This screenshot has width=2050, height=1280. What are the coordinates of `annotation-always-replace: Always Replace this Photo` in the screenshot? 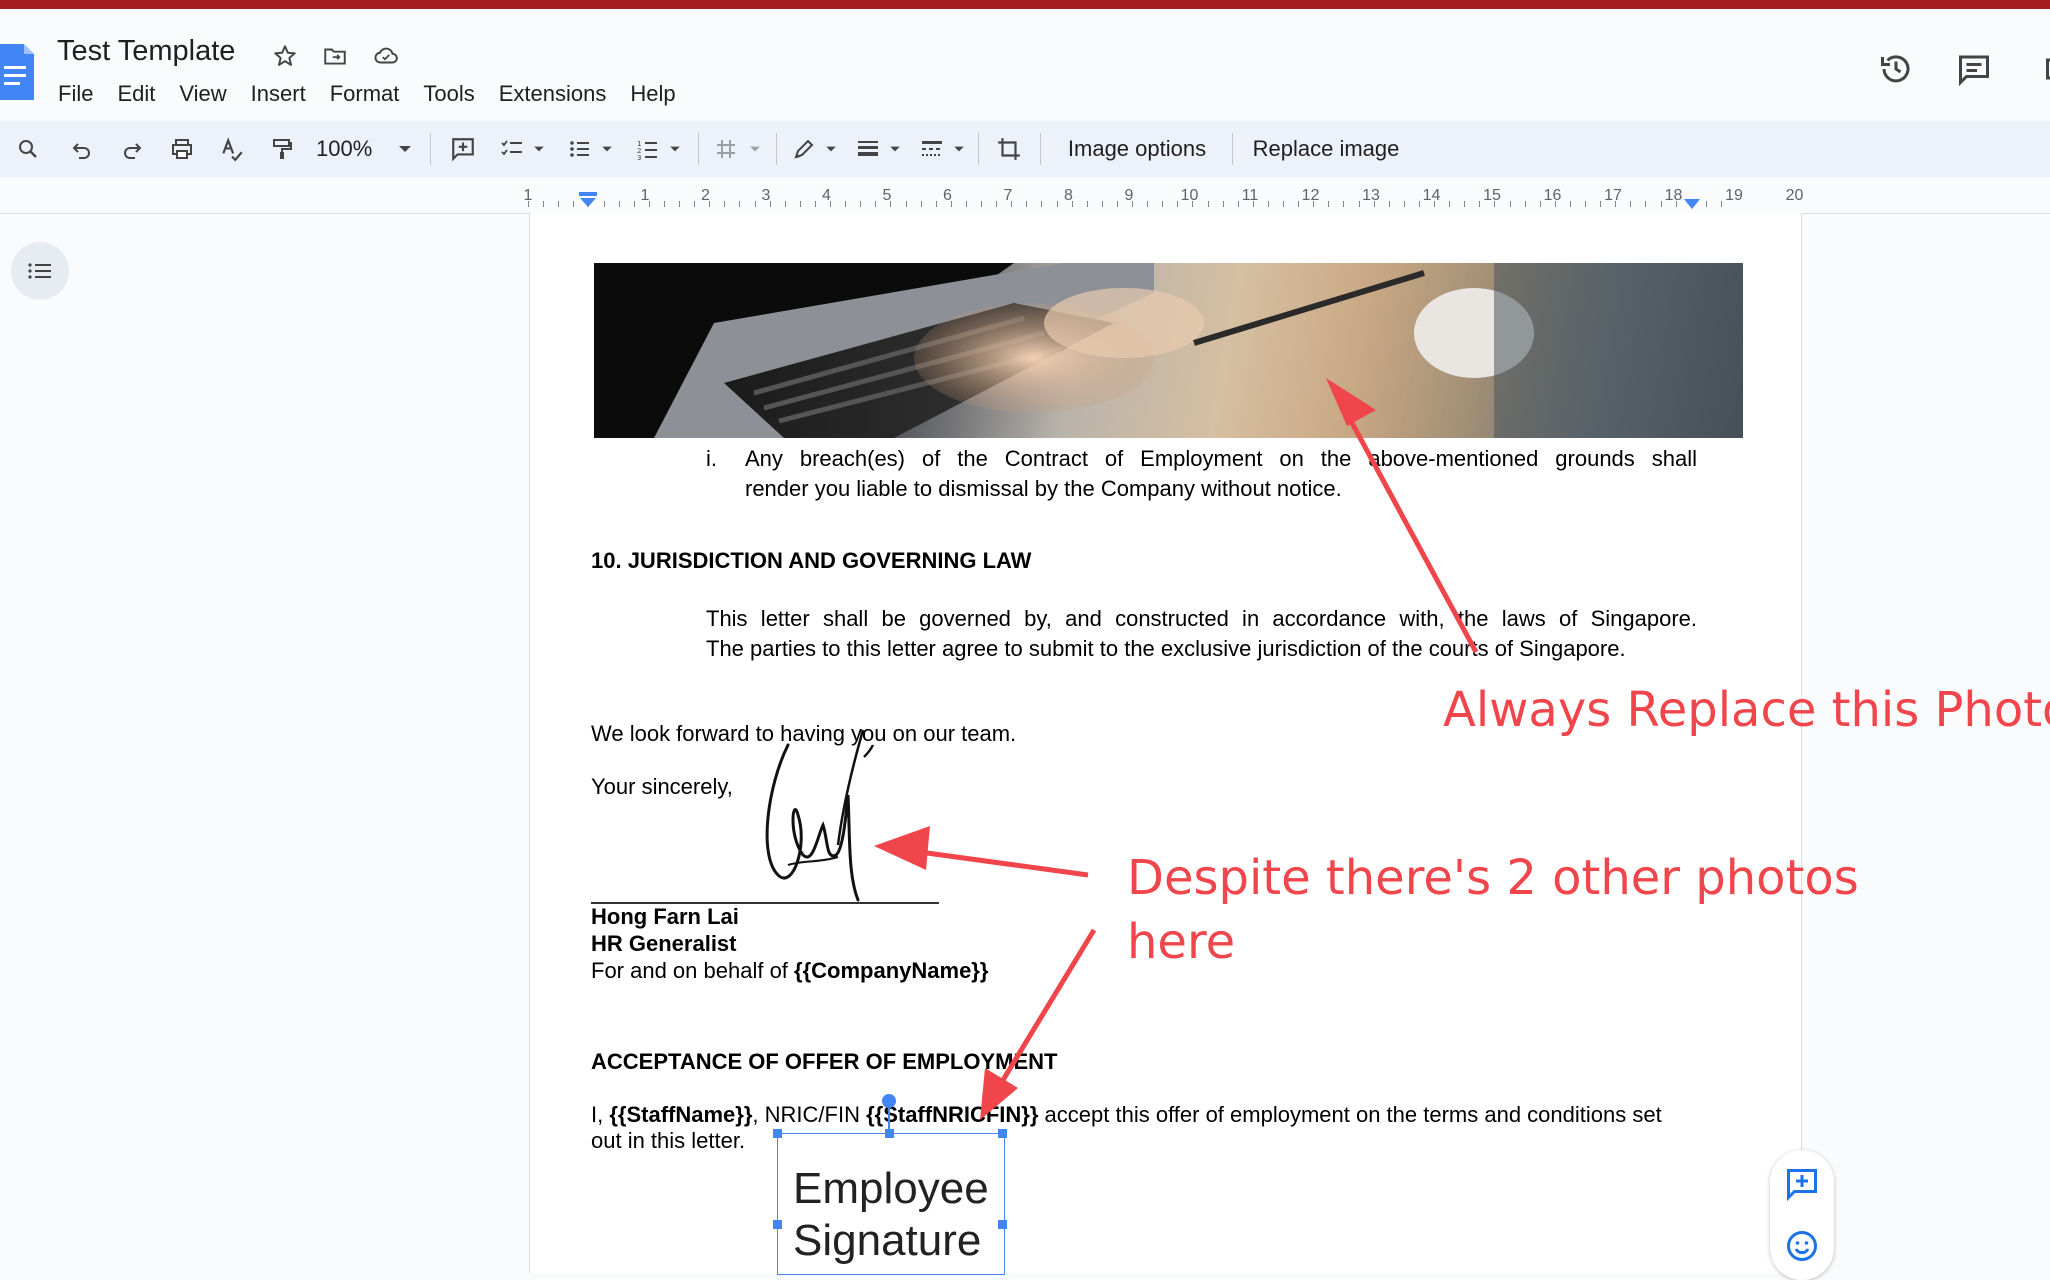 It's located at (1746, 710).